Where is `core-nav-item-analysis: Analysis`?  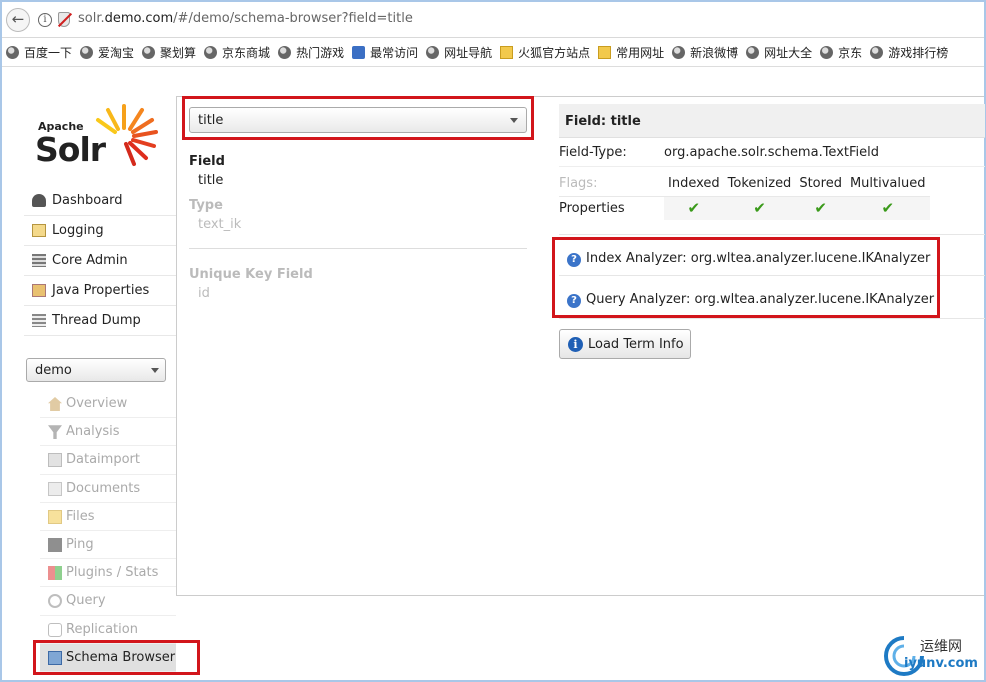 core-nav-item-analysis: Analysis is located at coordinates (108, 432).